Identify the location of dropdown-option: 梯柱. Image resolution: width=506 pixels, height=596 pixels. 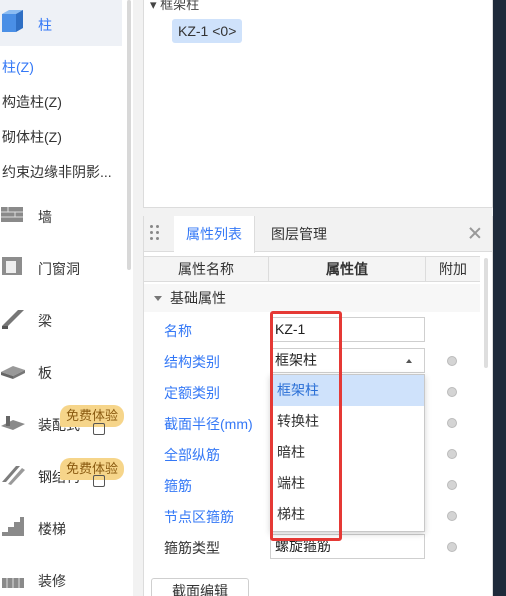
(347, 514).